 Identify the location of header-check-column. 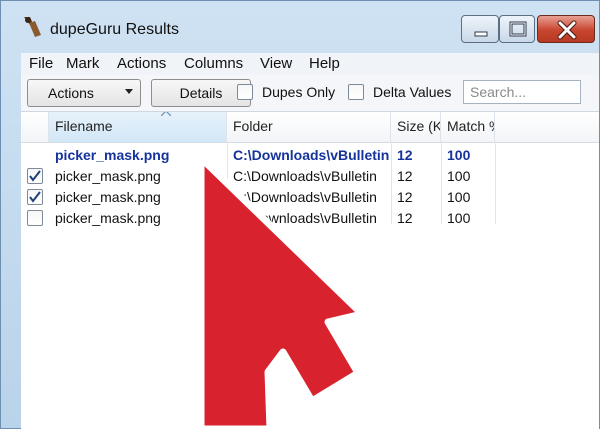
(35, 127).